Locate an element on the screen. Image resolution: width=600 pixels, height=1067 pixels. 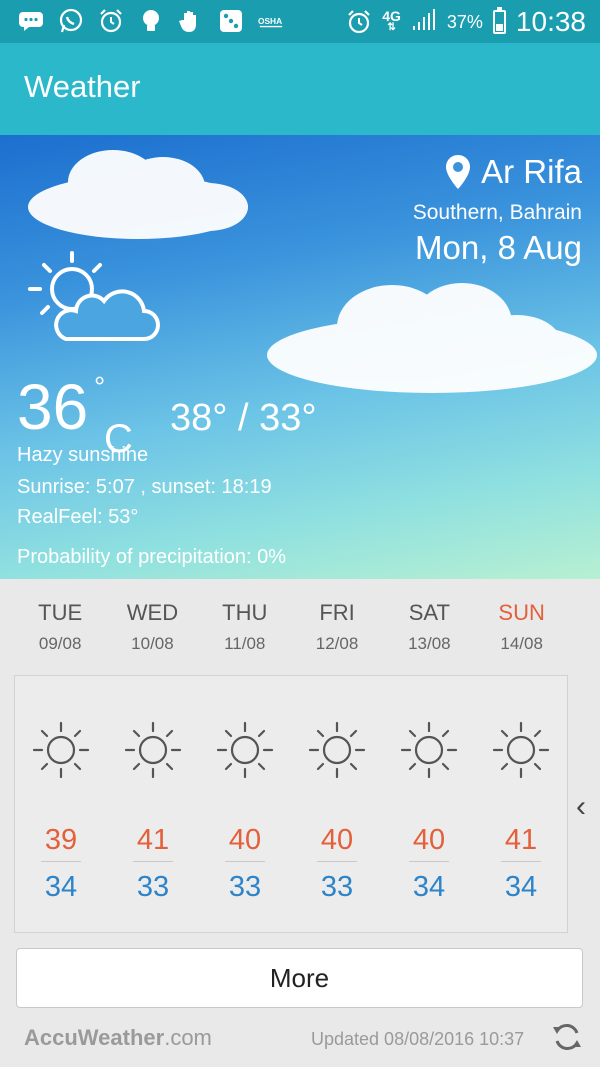
current-date: Mon, 8 Aug is located at coordinates (498, 247).